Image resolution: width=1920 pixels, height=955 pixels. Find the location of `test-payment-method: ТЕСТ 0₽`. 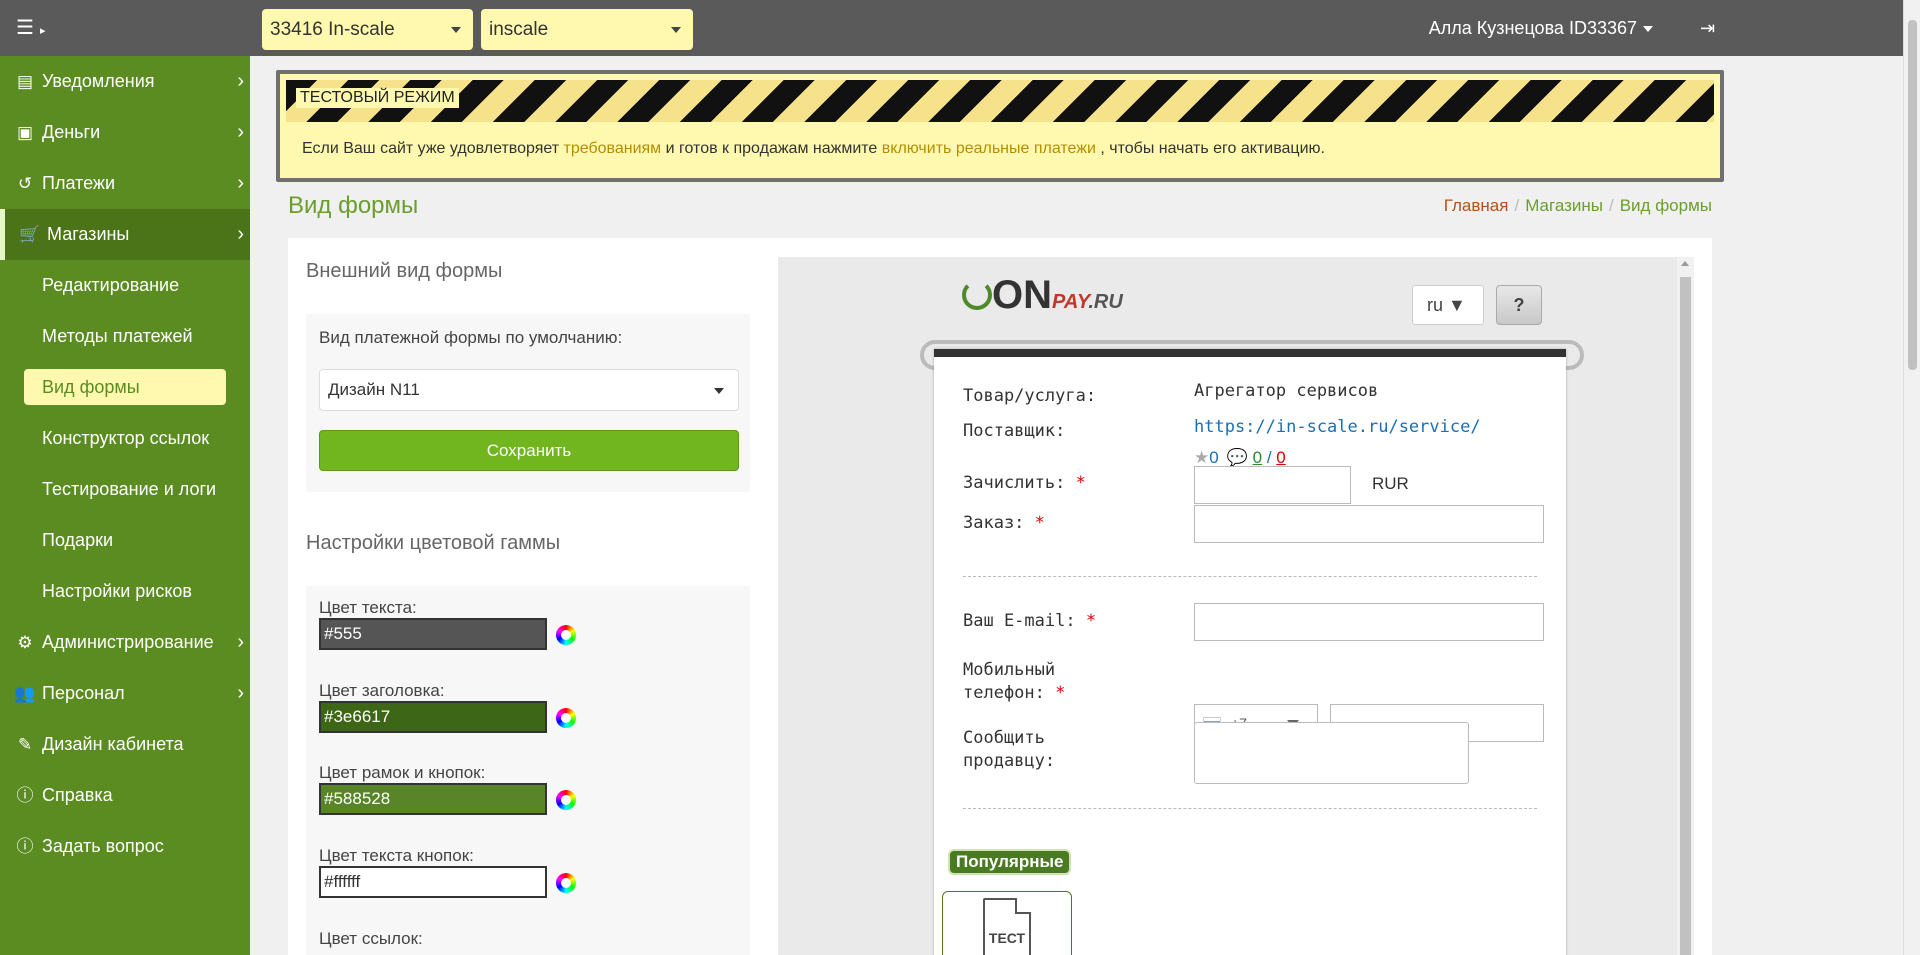

test-payment-method: ТЕСТ 0₽ is located at coordinates (1007, 923).